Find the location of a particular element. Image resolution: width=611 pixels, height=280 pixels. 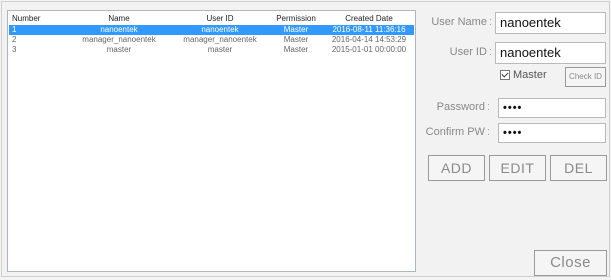

confirm-password-label: Confirm PW: is located at coordinates (456, 132).